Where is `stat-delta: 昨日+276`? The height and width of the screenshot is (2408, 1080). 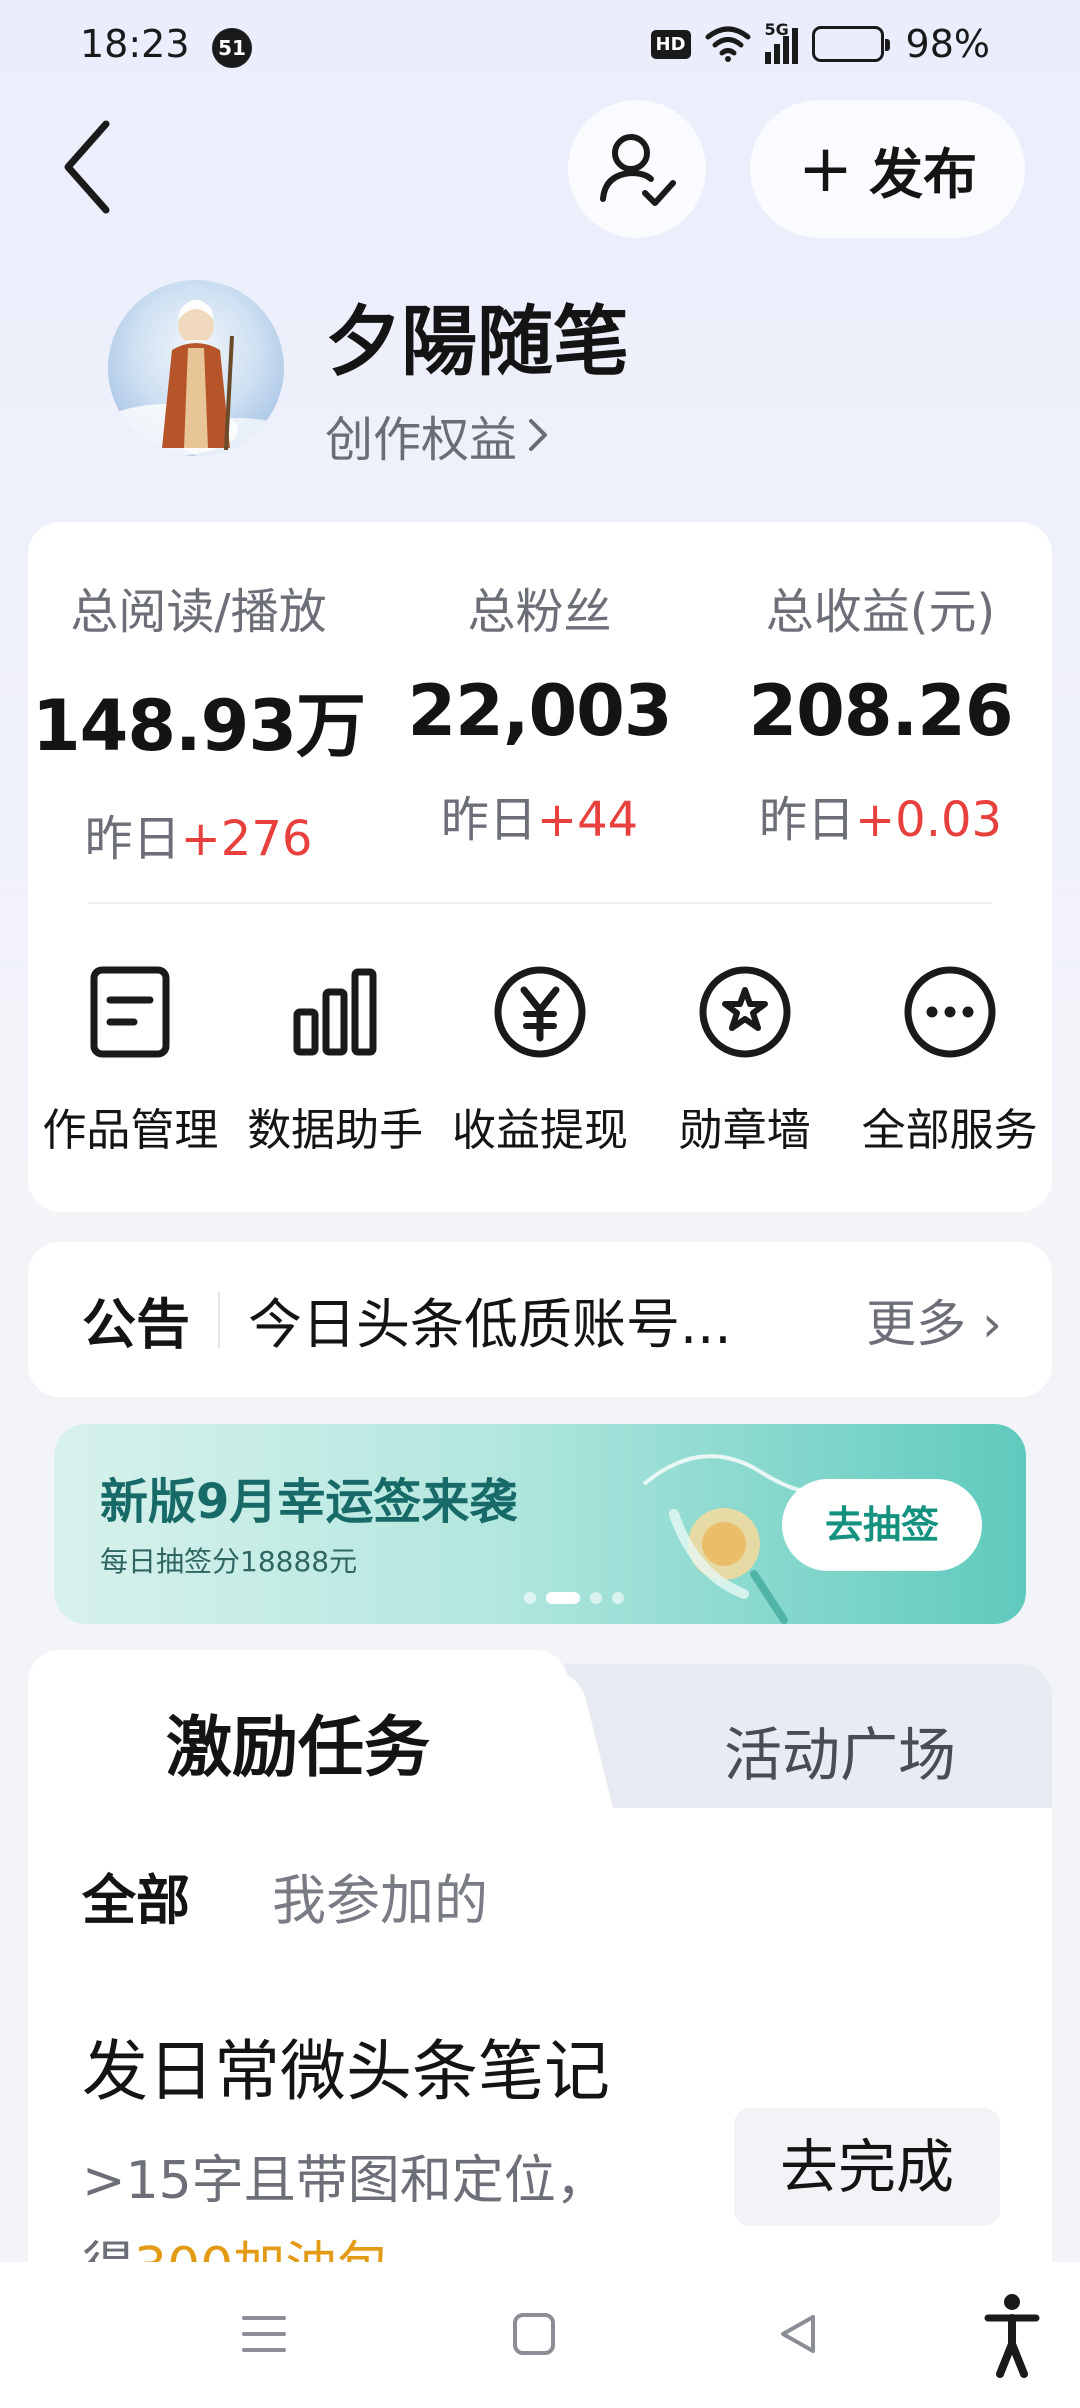 stat-delta: 昨日+276 is located at coordinates (198, 834).